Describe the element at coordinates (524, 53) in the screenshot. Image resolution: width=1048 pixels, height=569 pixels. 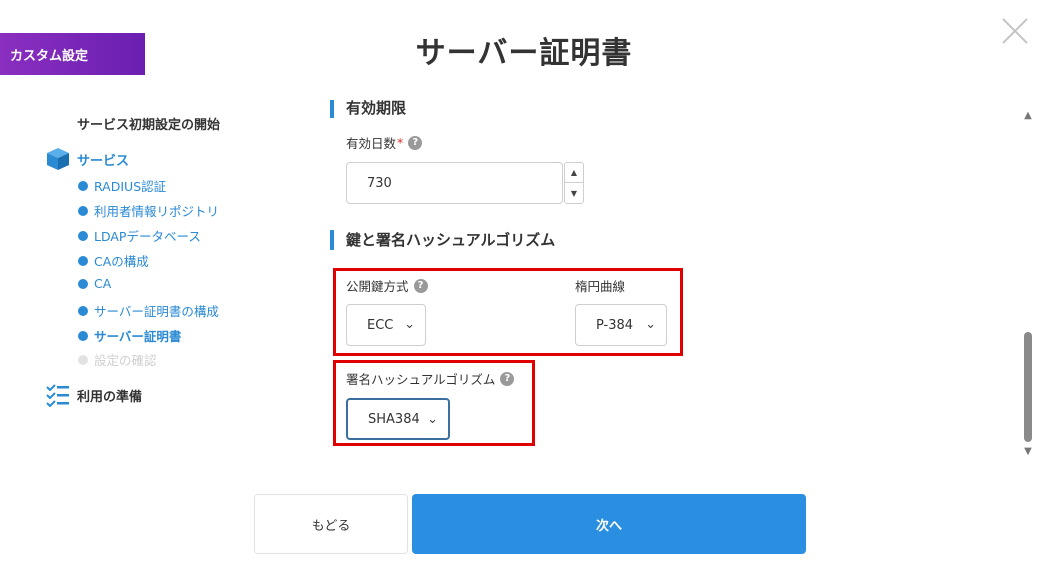
I see `page-title: サーバー証明書` at that location.